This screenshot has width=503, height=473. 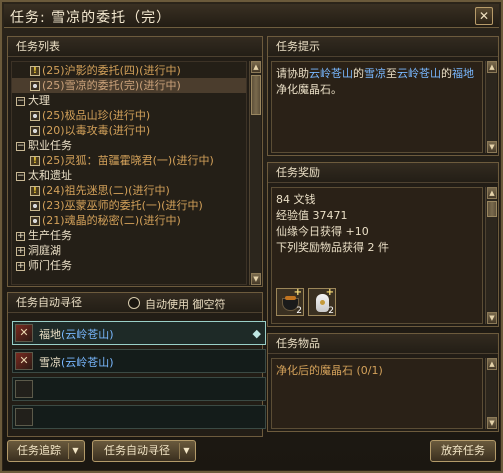 I want to click on reward-scrollbar: ▲ ▼, so click(x=491, y=255).